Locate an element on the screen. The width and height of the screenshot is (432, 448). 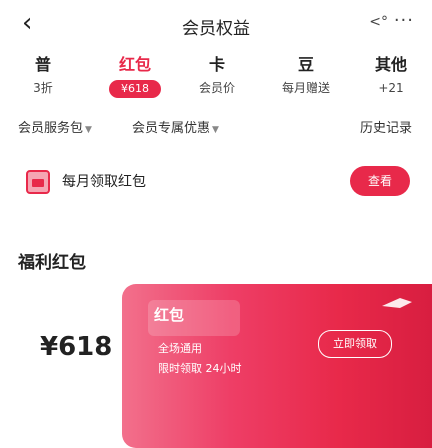
tier-name: 豆 is located at coordinates (305, 64).